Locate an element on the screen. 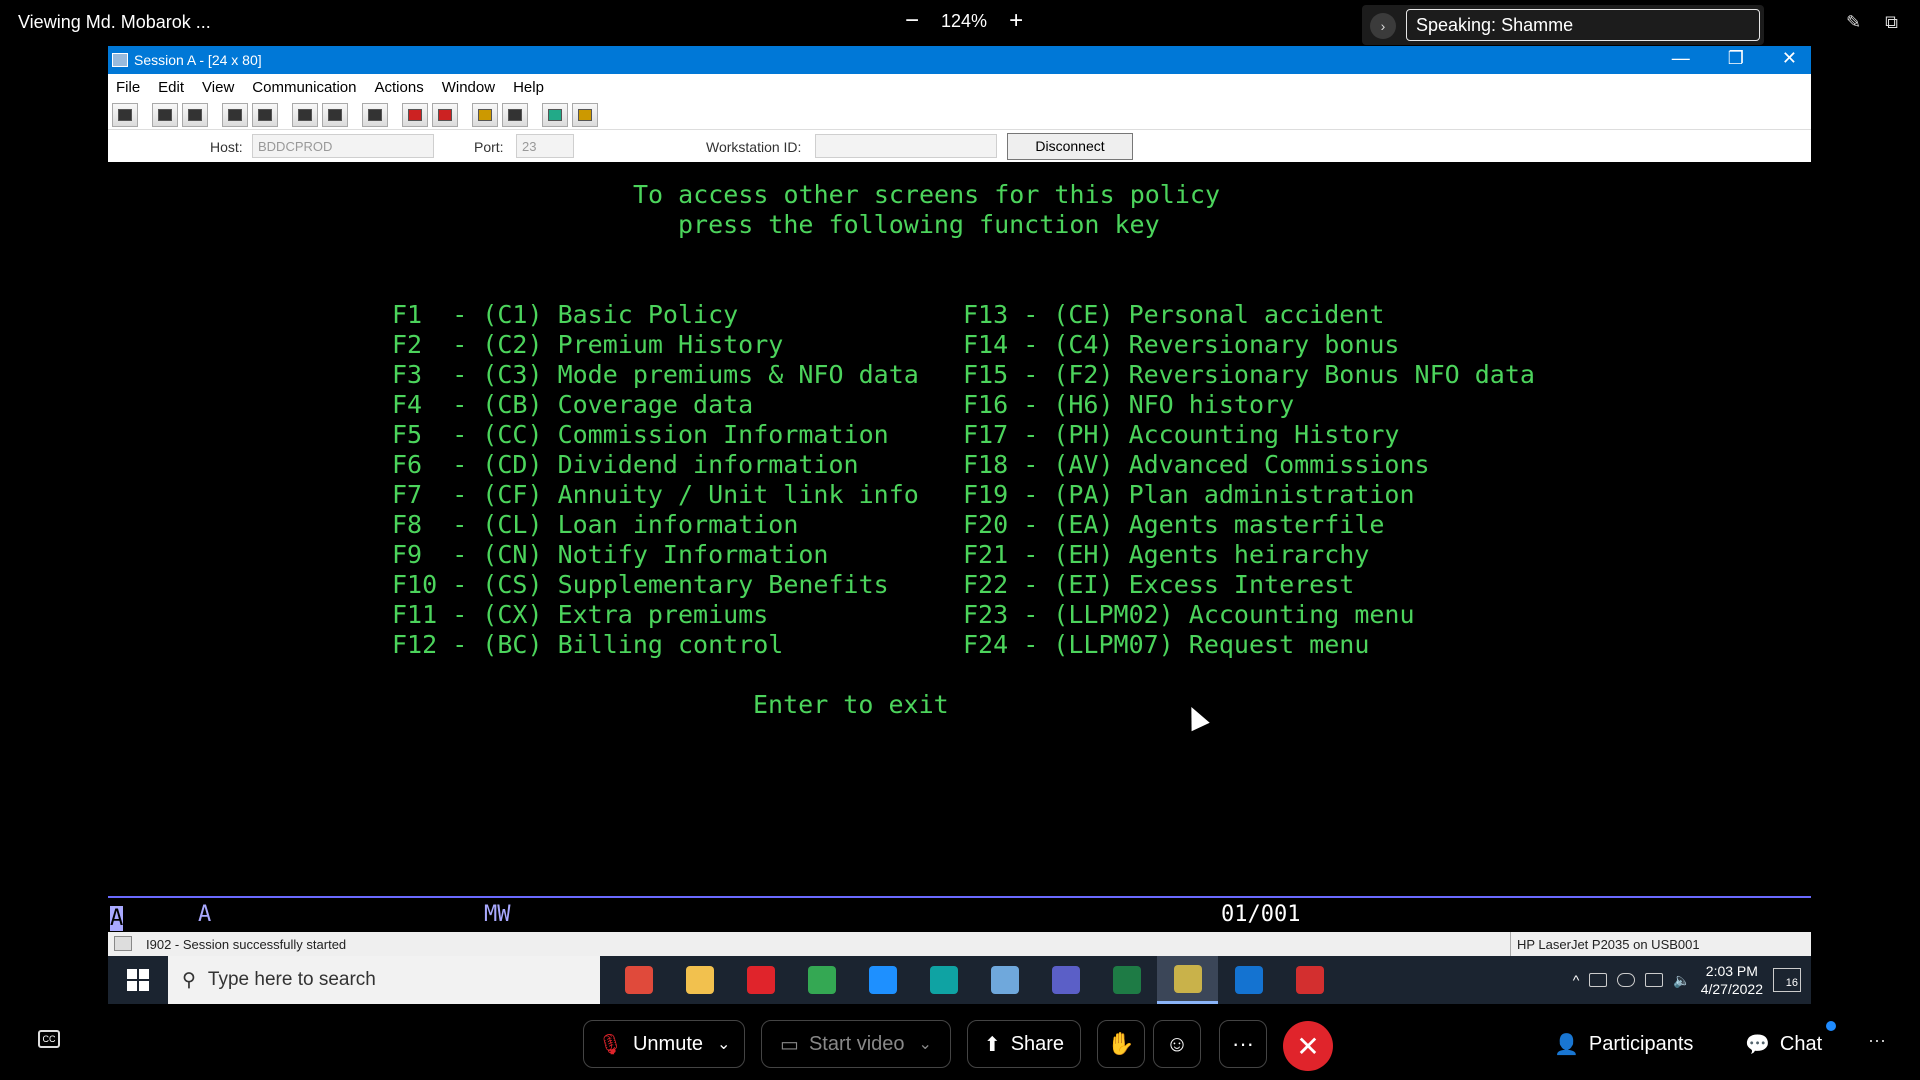 The width and height of the screenshot is (1920, 1080). connect-icon is located at coordinates (555, 114).